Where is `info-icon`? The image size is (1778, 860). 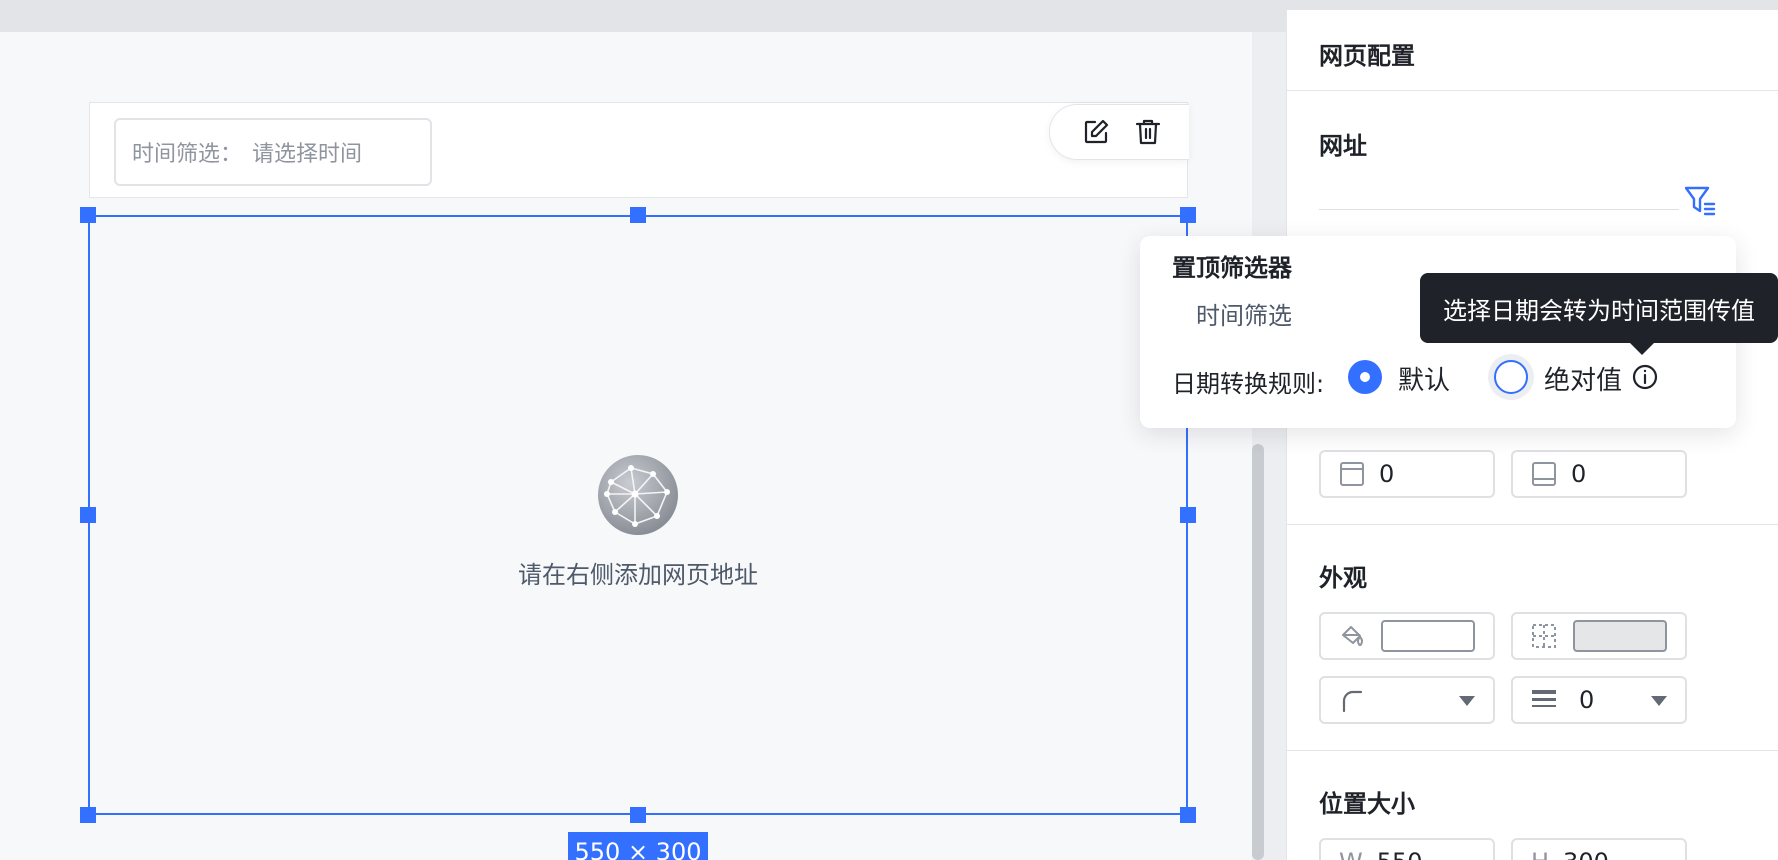
info-icon is located at coordinates (1645, 377).